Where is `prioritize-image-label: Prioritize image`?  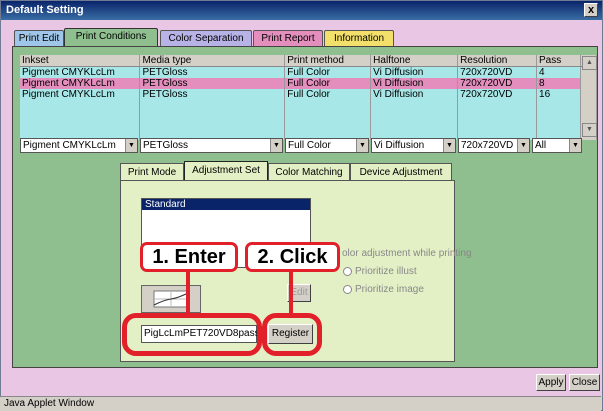 prioritize-image-label: Prioritize image is located at coordinates (389, 289).